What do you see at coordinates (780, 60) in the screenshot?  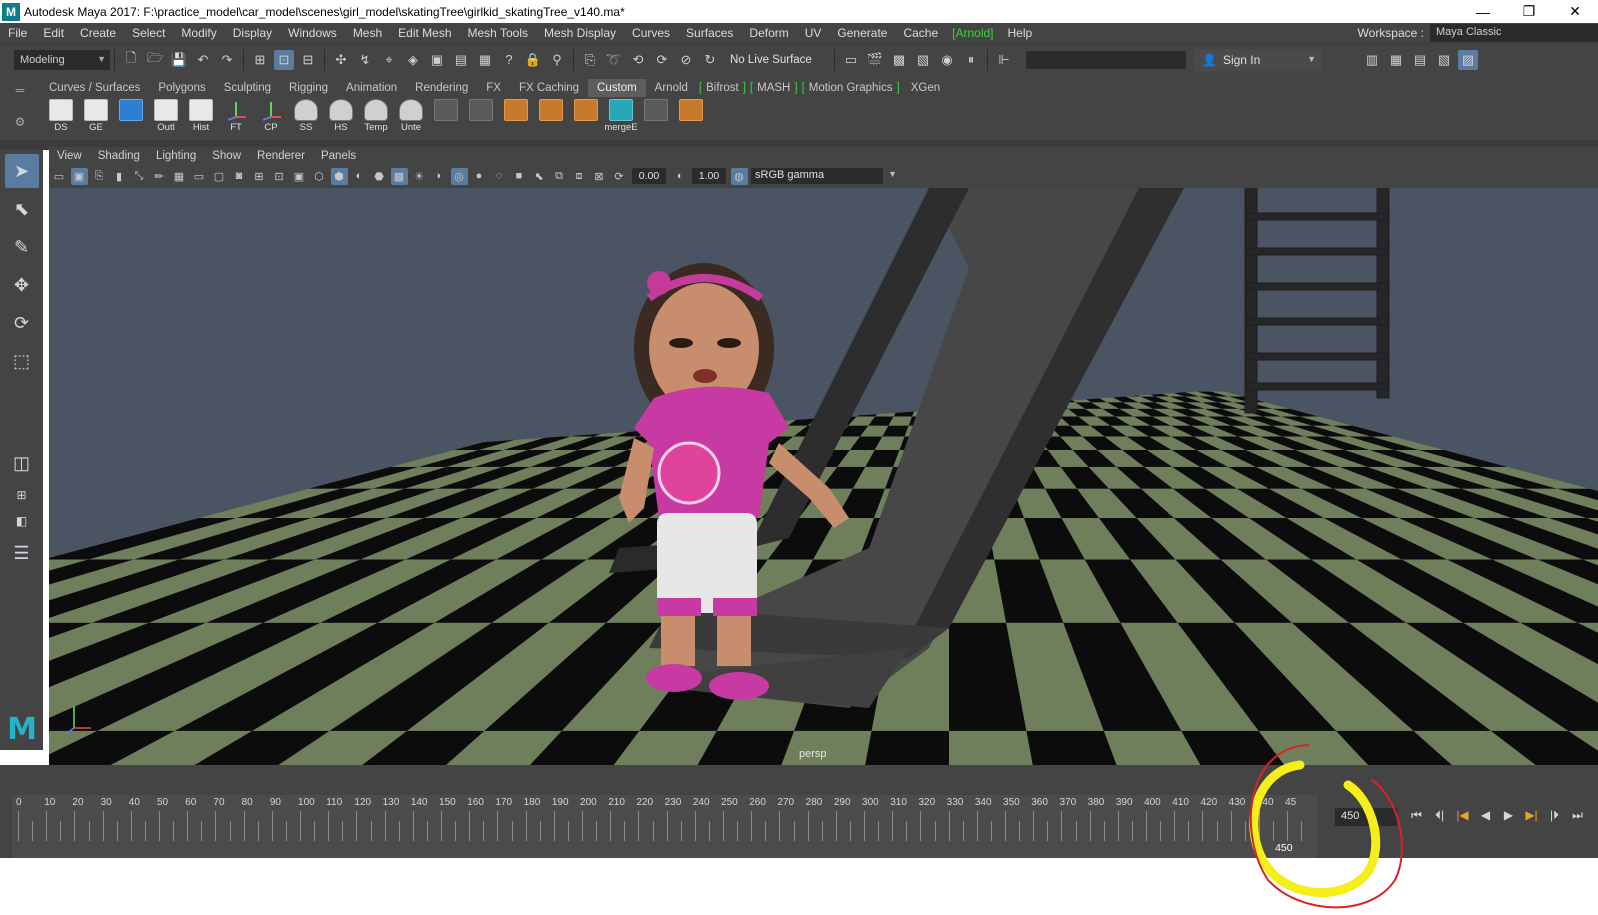 I see `live-surface-label: No Live Surface` at bounding box center [780, 60].